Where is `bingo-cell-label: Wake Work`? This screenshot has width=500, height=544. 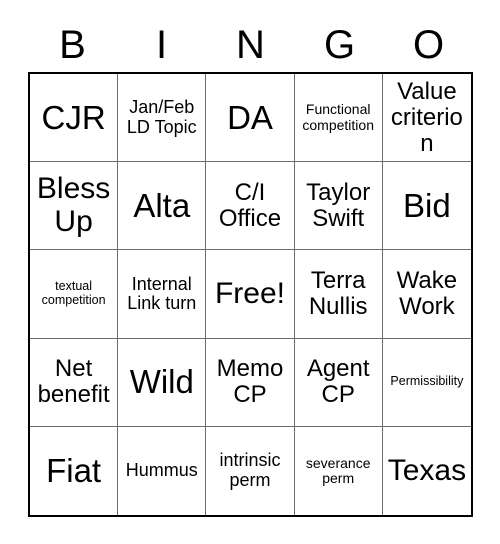 bingo-cell-label: Wake Work is located at coordinates (427, 293).